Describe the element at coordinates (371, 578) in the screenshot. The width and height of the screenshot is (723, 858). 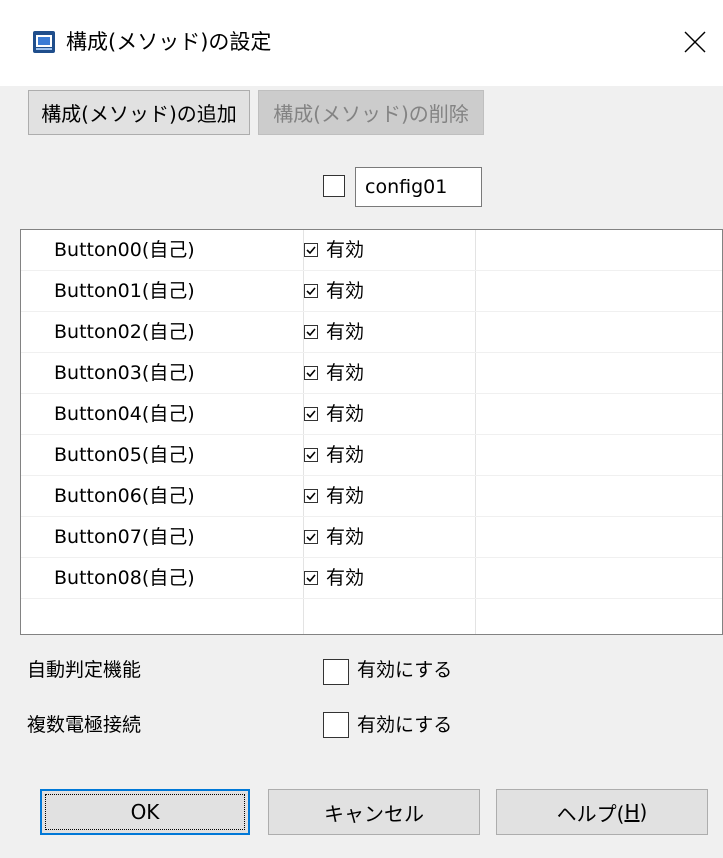
I see `table-row: Button08(自己) 有効` at that location.